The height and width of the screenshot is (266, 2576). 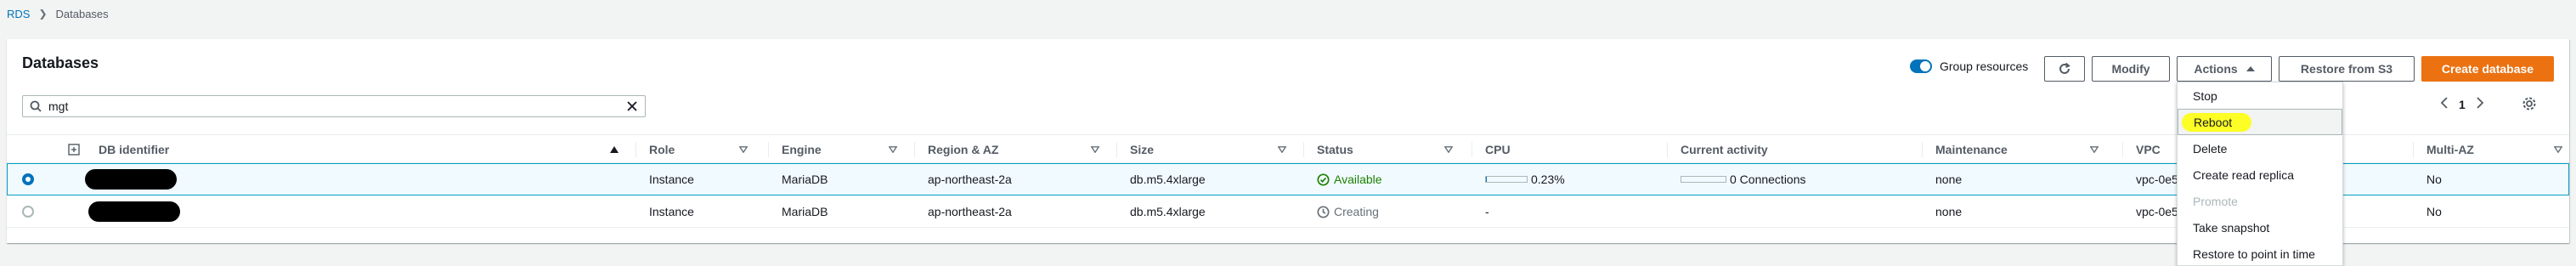 I want to click on menu-item-reboot: Reboot, so click(x=2260, y=122).